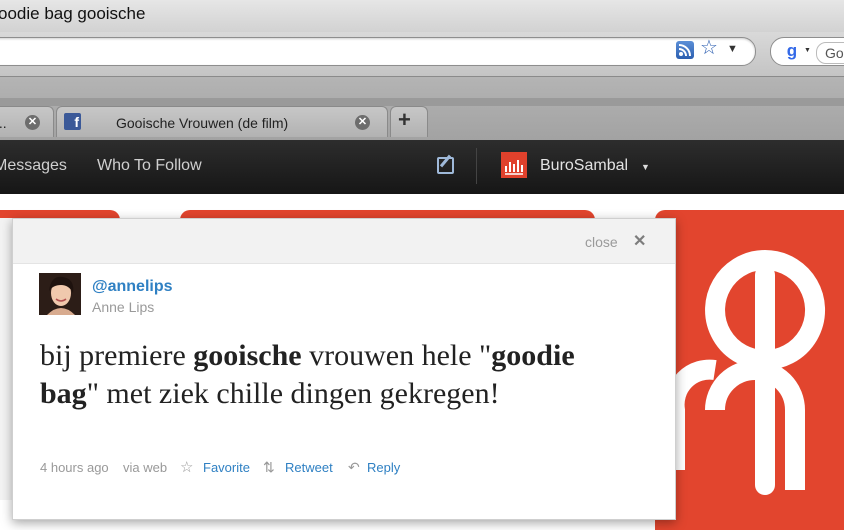 This screenshot has height=530, width=844. I want to click on nav-messages: Messages, so click(33, 166).